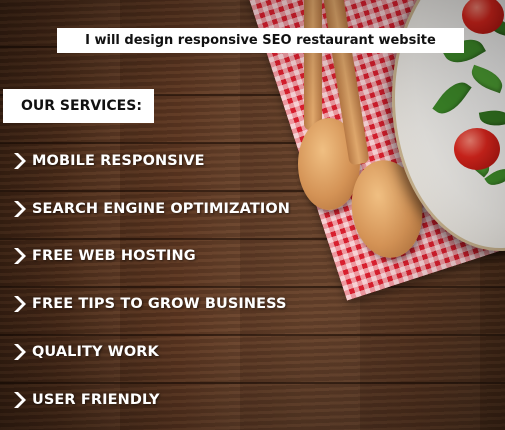 The width and height of the screenshot is (505, 430). Describe the element at coordinates (114, 256) in the screenshot. I see `service-label: FREE WEB HOSTING` at that location.